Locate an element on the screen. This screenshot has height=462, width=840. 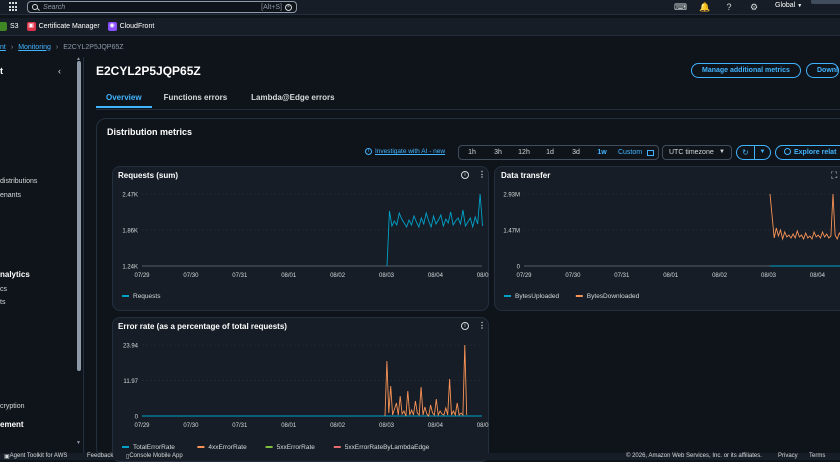
sidebar-item-reports: ts is located at coordinates (2, 302).